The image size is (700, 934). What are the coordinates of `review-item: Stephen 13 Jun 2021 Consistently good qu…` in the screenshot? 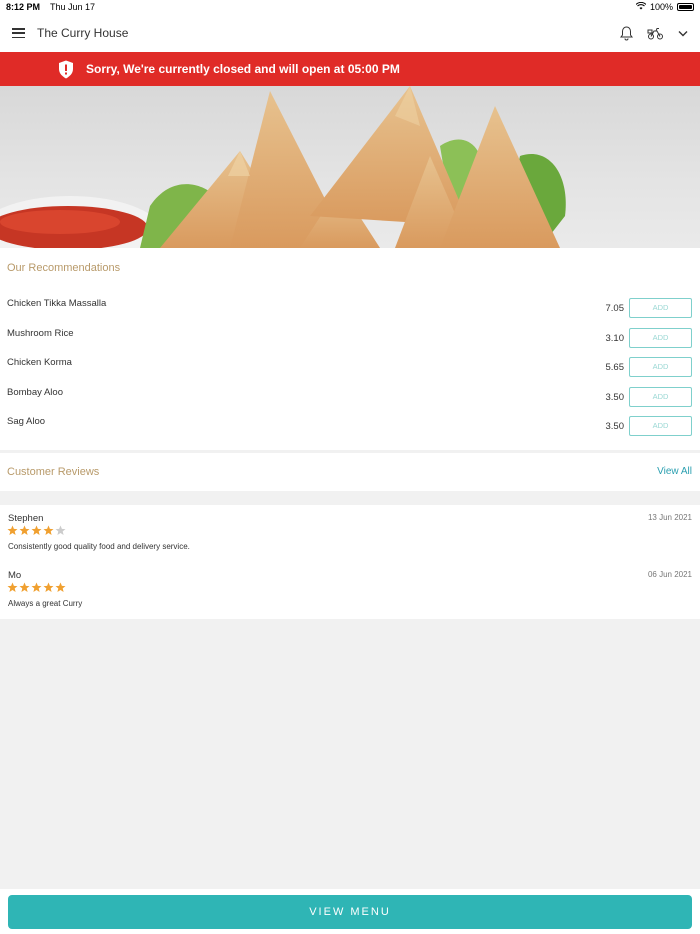 It's located at (350, 538).